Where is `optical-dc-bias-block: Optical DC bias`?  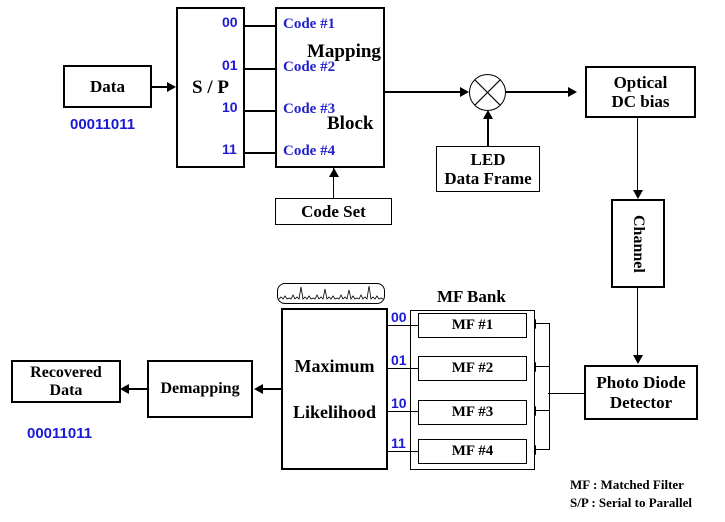
optical-dc-bias-block: Optical DC bias is located at coordinates (640, 92).